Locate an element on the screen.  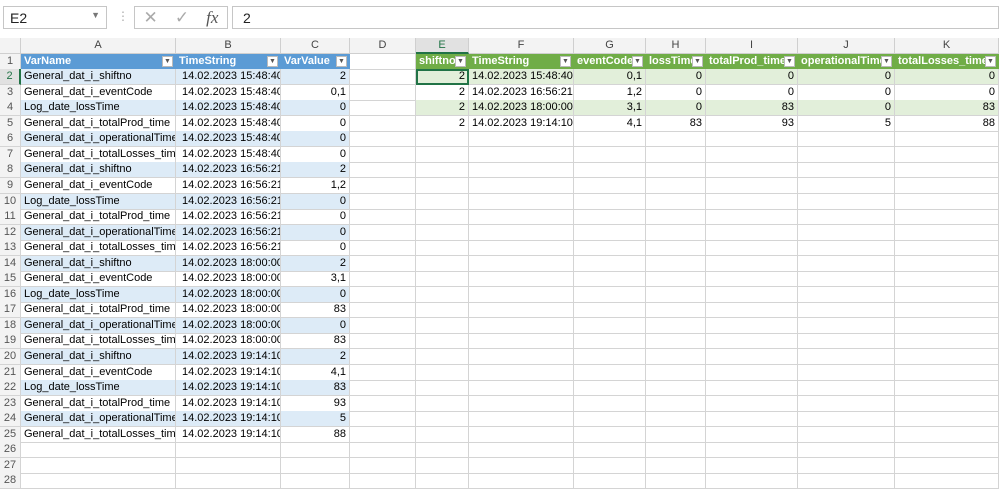
row-header: 14 is located at coordinates (10, 263).